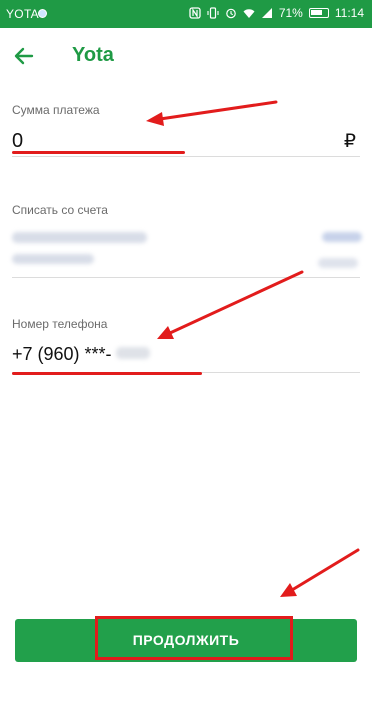  Describe the element at coordinates (60, 324) in the screenshot. I see `phone-label: Номер телефона` at that location.